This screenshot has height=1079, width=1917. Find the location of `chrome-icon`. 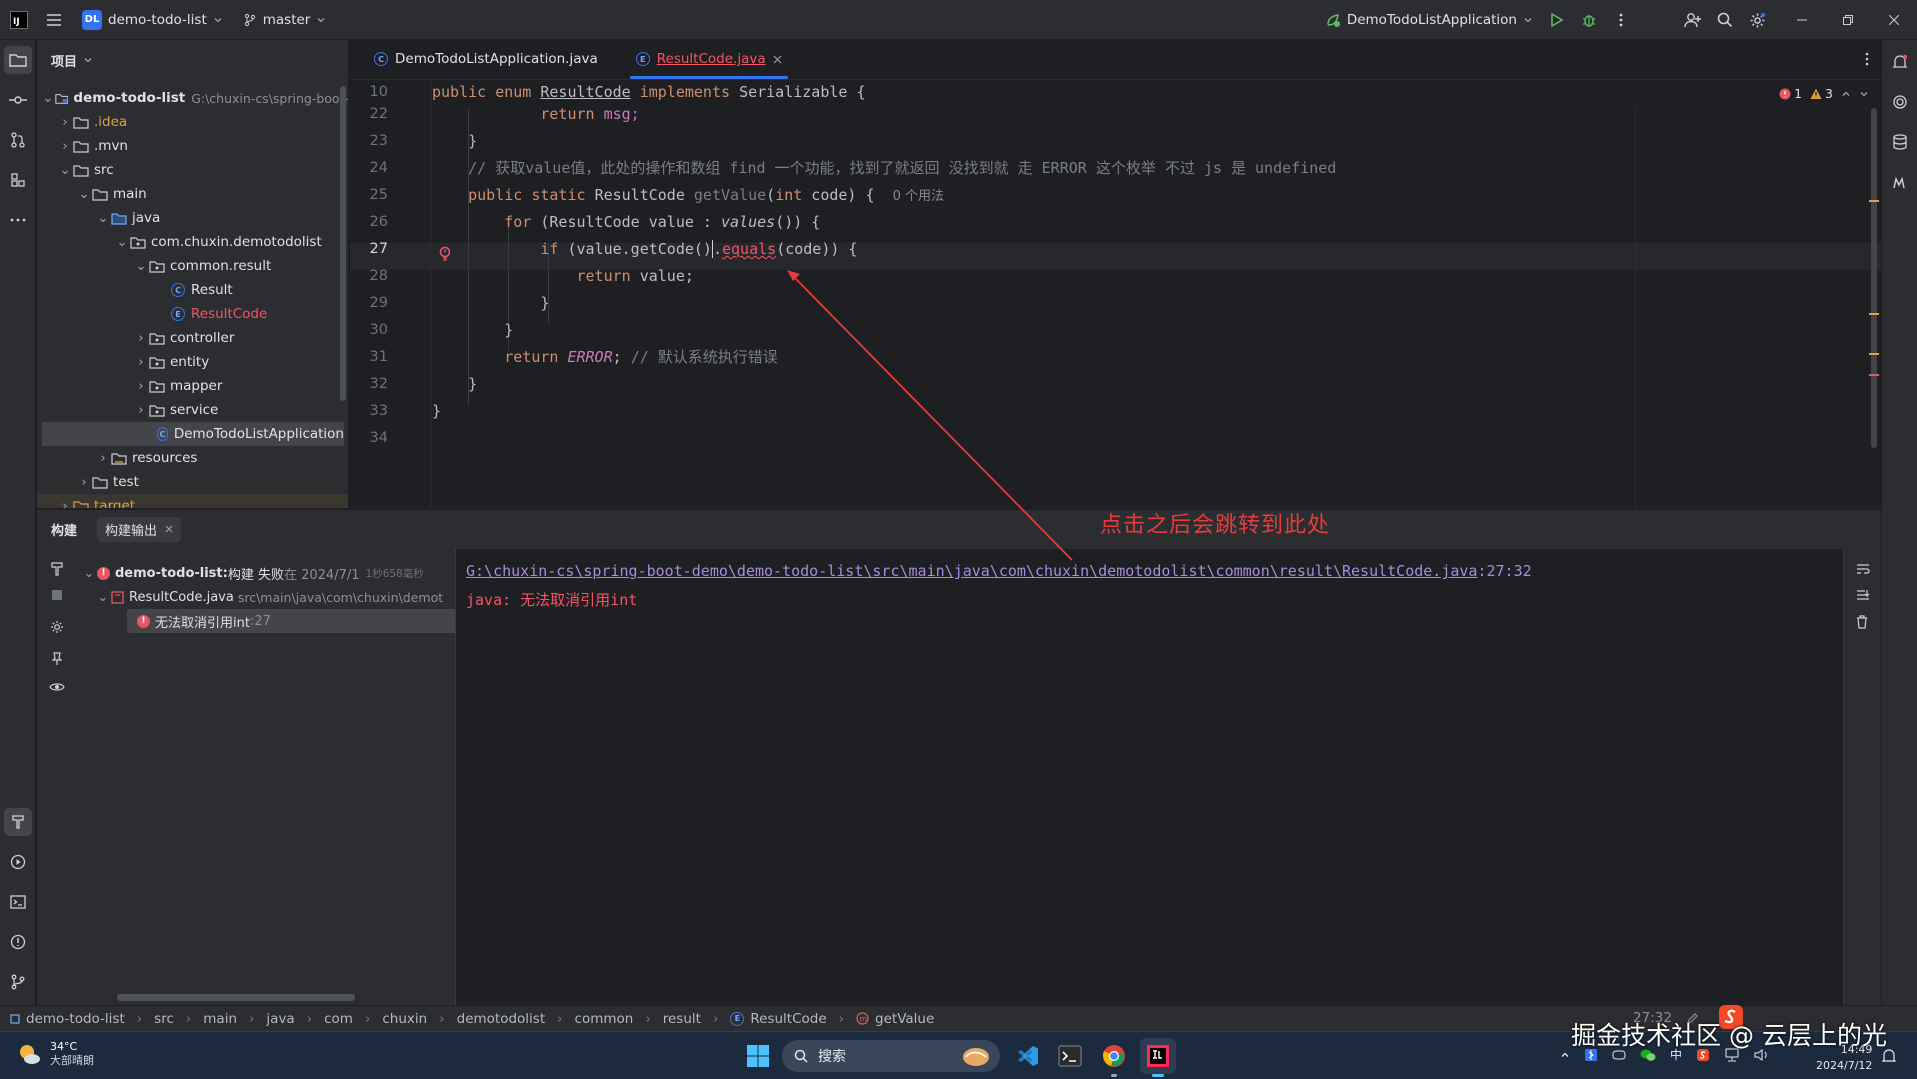

chrome-icon is located at coordinates (1114, 1056).